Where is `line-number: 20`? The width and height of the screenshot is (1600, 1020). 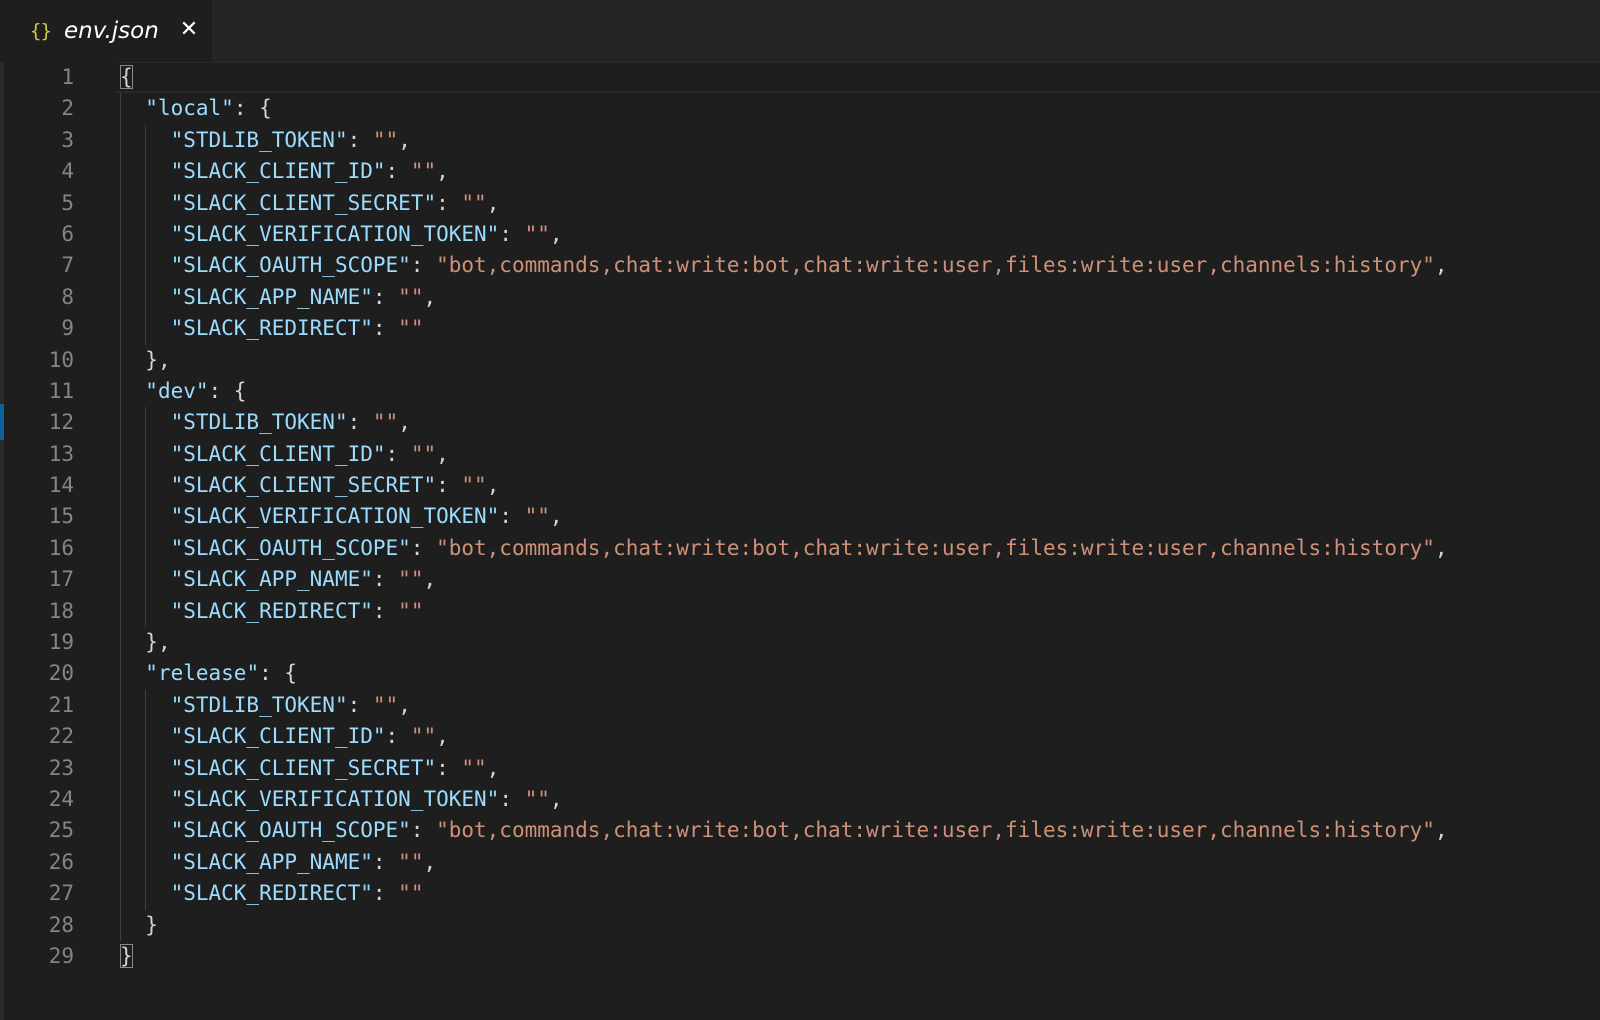 line-number: 20 is located at coordinates (61, 673).